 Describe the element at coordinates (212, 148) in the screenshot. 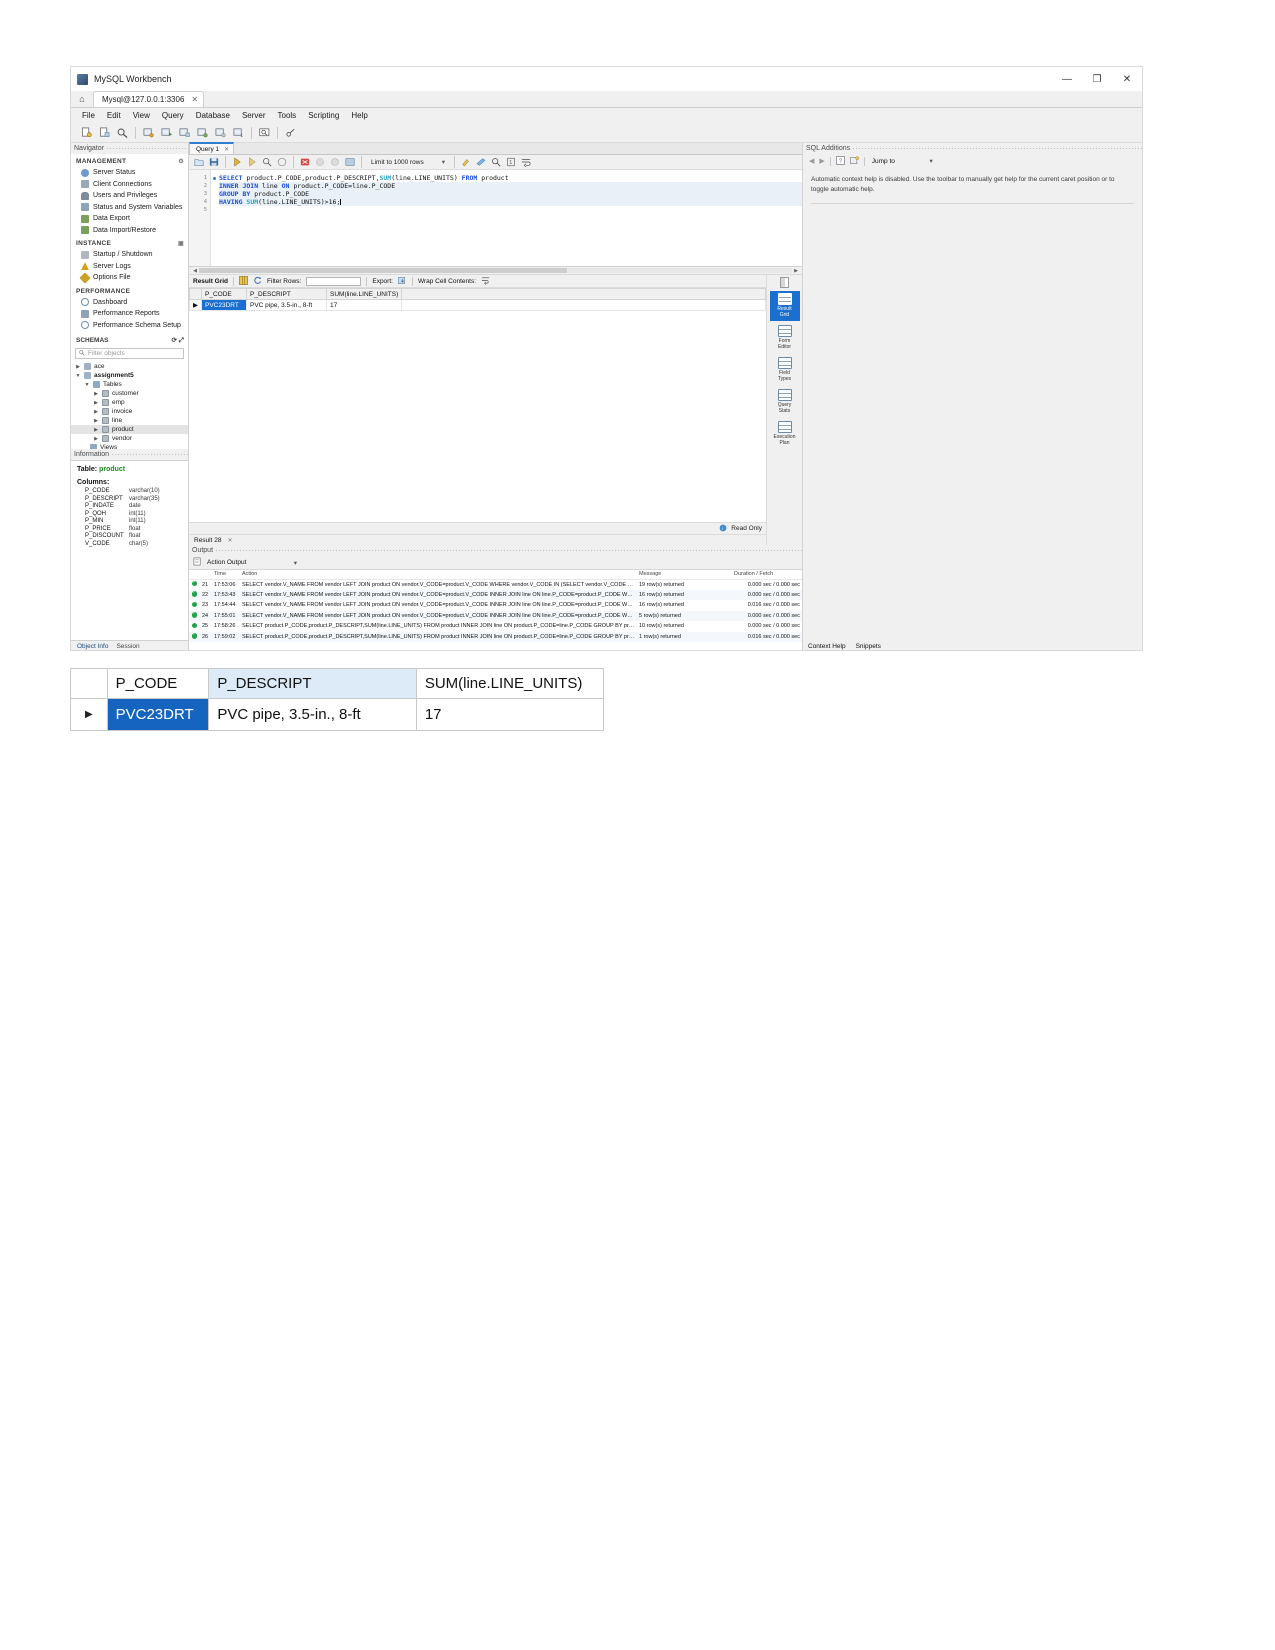

I see `query-tab-1: Query 1 ✕` at that location.